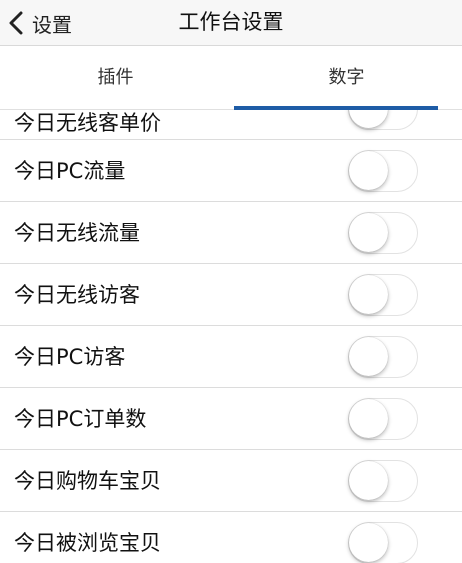 The width and height of the screenshot is (462, 563). What do you see at coordinates (231, 233) in the screenshot?
I see `list-item: 今日无线流量` at bounding box center [231, 233].